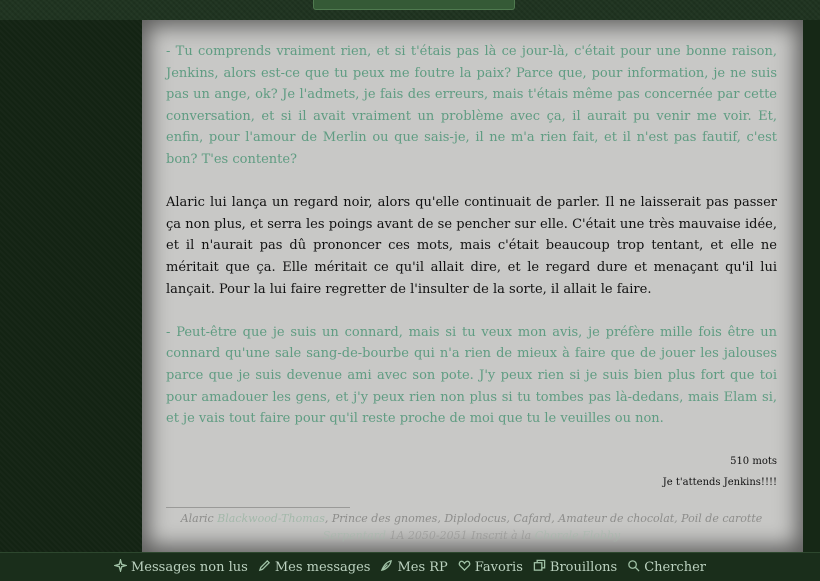  Describe the element at coordinates (354, 535) in the screenshot. I see `signature-house-link: Serpentard` at that location.